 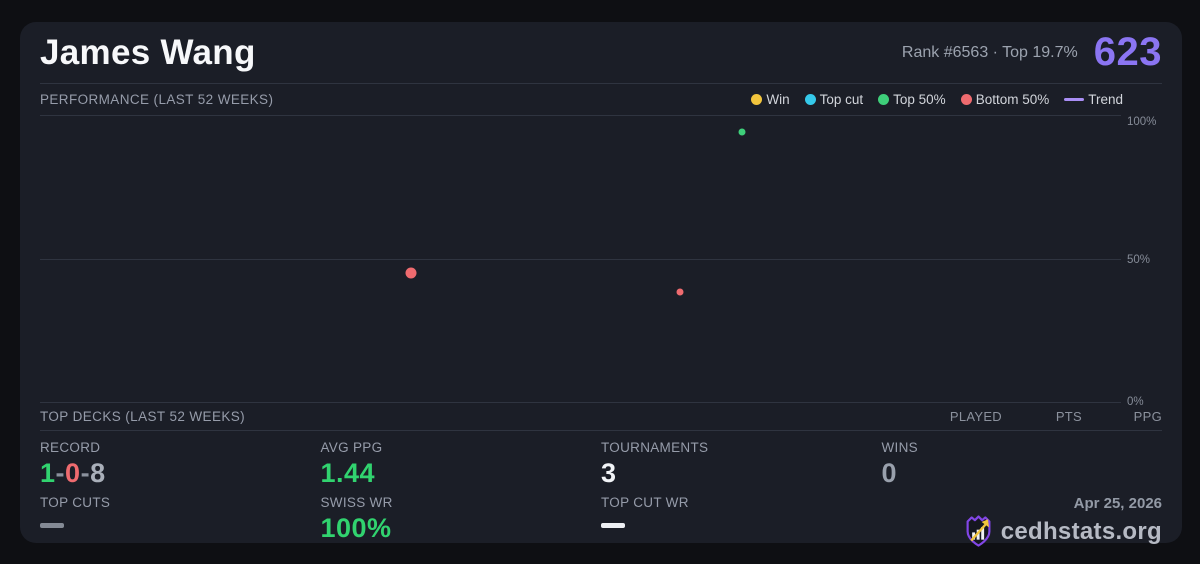 What do you see at coordinates (899, 447) in the screenshot?
I see `stat-label: WINS` at bounding box center [899, 447].